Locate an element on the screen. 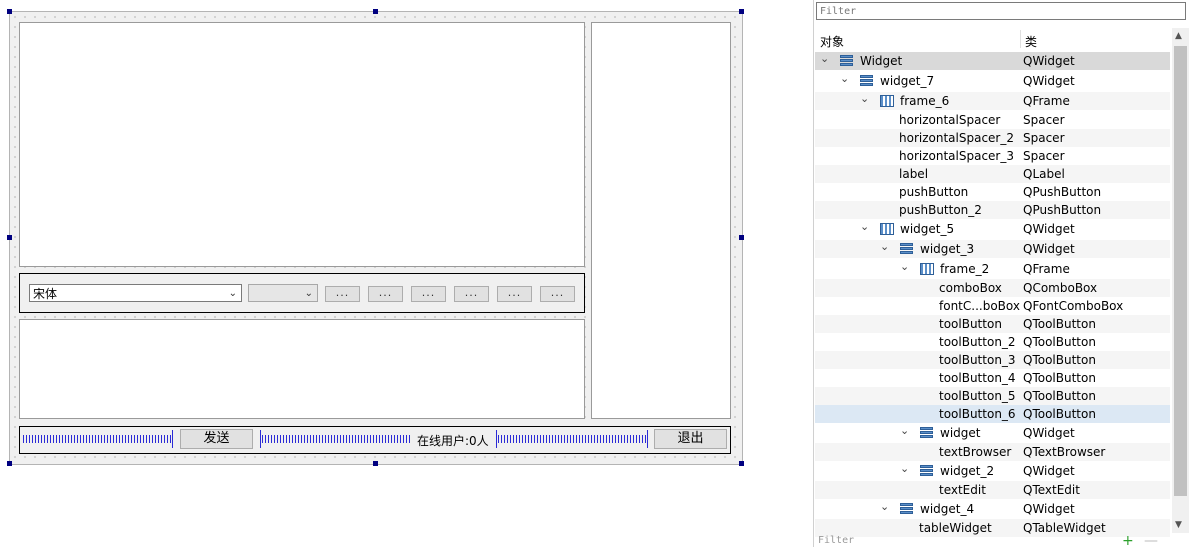  tree-row-name: textEdit is located at coordinates (962, 490).